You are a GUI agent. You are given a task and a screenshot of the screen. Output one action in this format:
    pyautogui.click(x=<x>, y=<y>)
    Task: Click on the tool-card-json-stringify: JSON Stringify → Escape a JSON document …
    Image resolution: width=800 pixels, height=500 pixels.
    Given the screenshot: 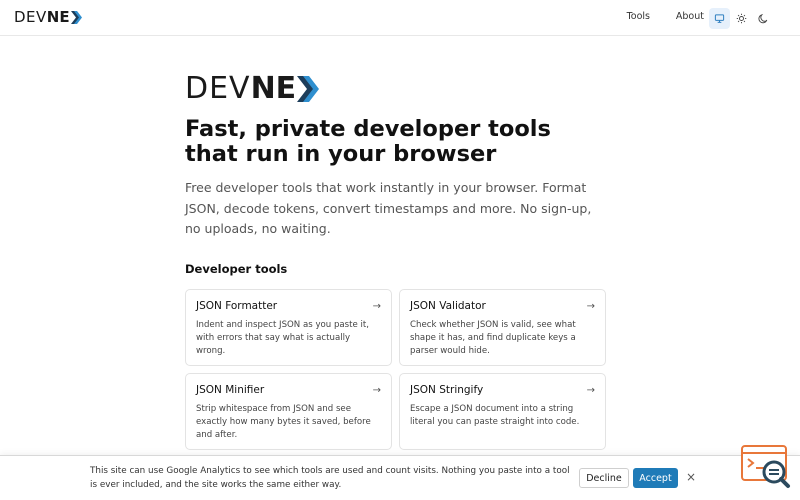 What is the action you would take?
    pyautogui.click(x=502, y=411)
    